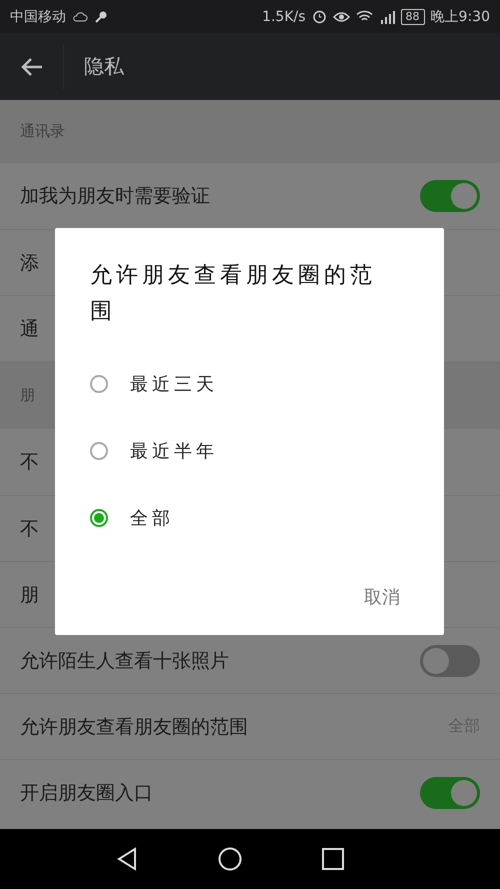 This screenshot has width=500, height=889. I want to click on signal-icon, so click(386, 17).